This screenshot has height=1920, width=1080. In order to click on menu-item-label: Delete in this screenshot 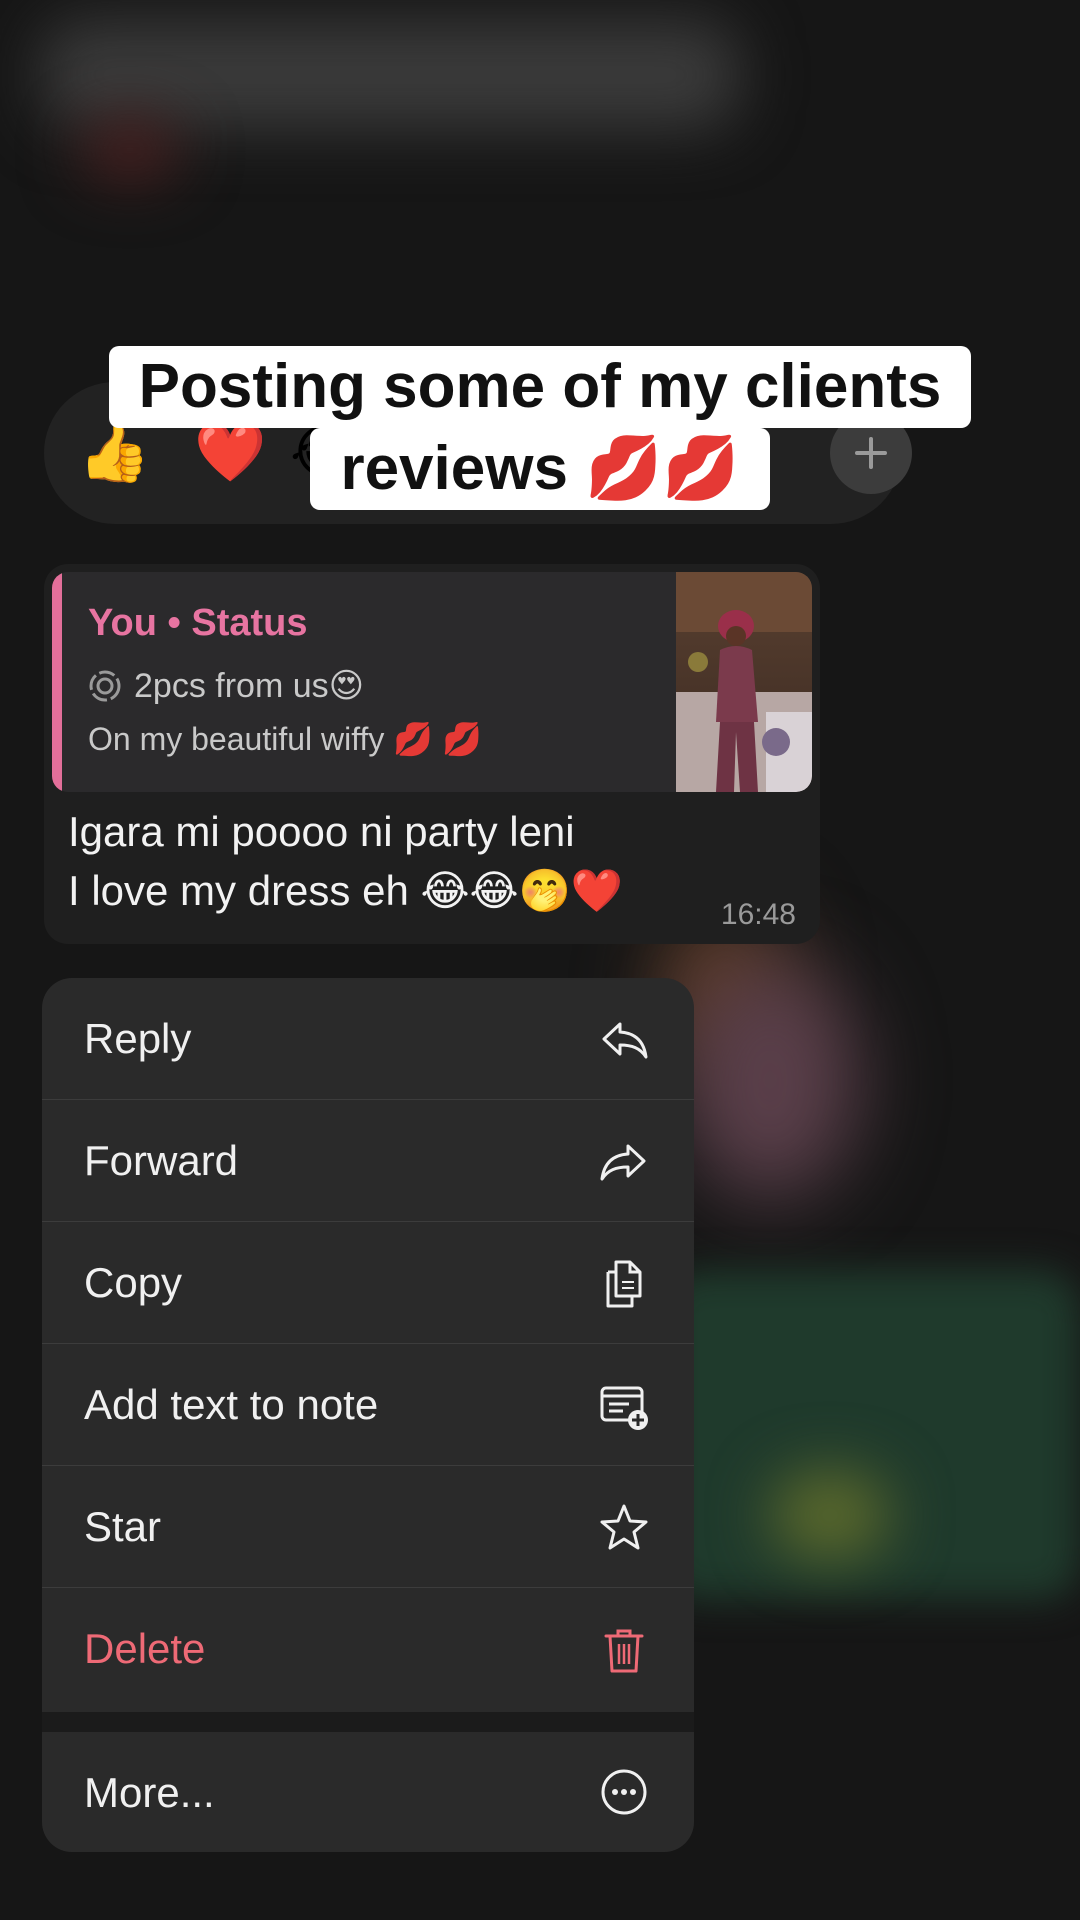, I will do `click(145, 1648)`.